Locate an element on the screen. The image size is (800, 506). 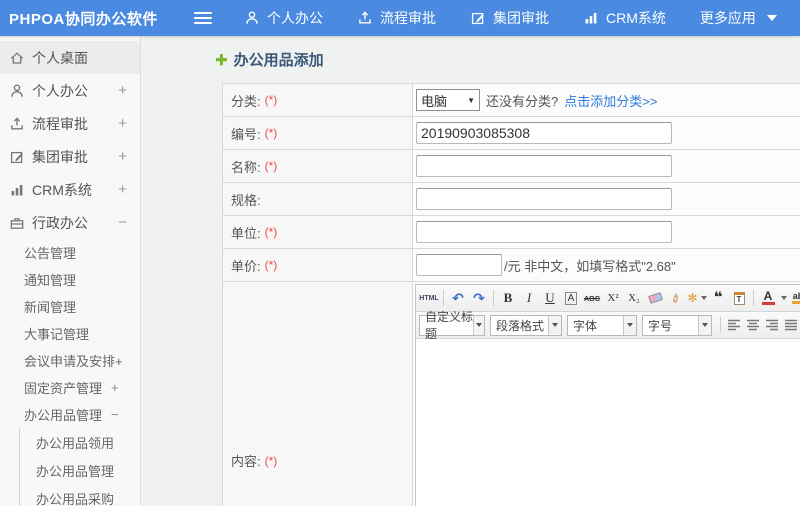
price-suffix: /元 非中文，如填写格式"2.68" is located at coordinates (590, 266).